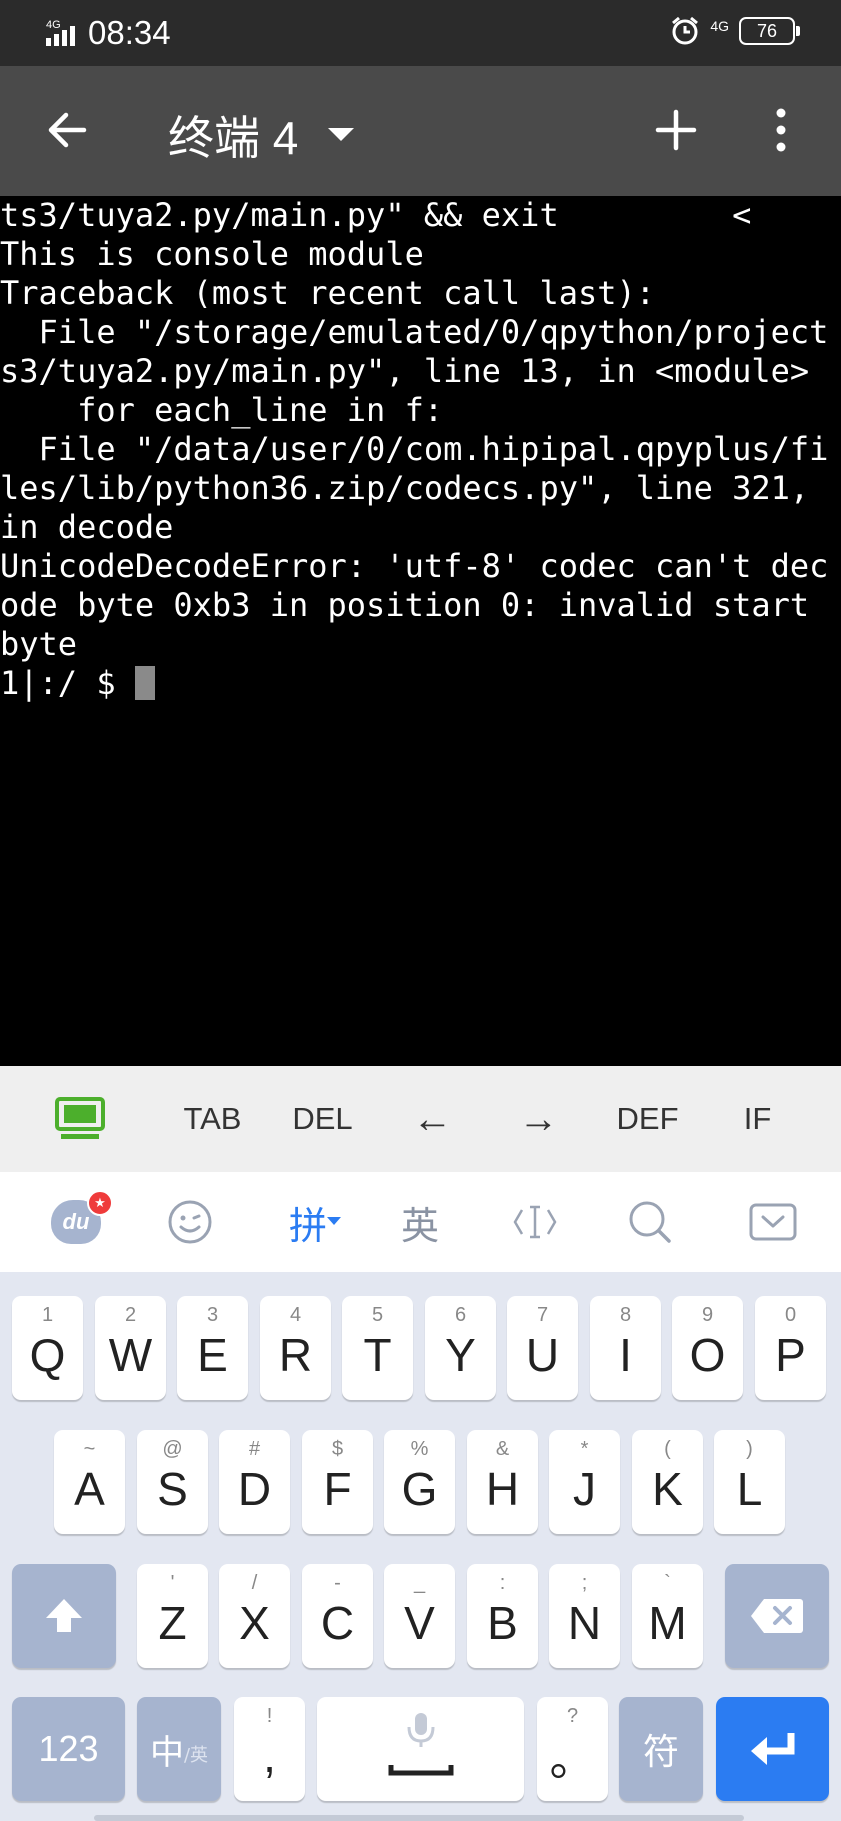  Describe the element at coordinates (47, 1348) in the screenshot. I see `key-q: 1Q` at that location.